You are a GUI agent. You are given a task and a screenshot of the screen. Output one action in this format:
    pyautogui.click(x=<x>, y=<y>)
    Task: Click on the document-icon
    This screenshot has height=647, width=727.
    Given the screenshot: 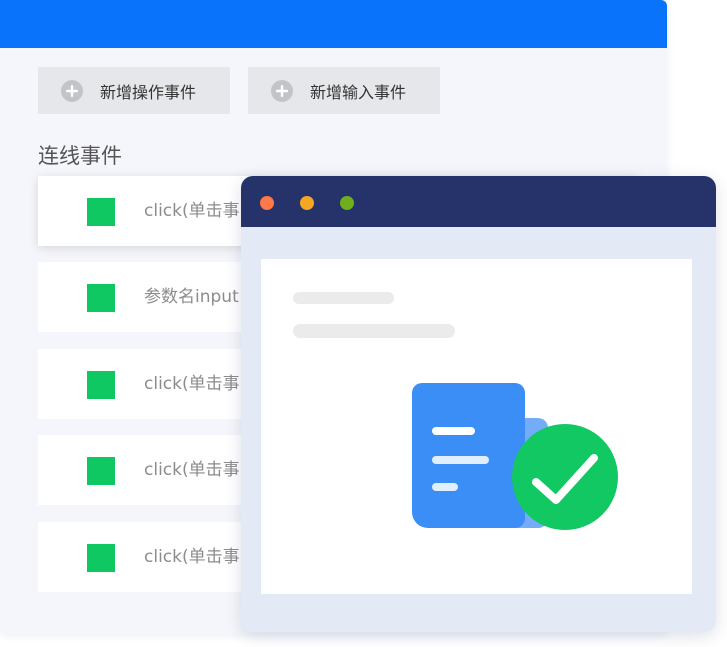 What is the action you would take?
    pyautogui.click(x=468, y=455)
    